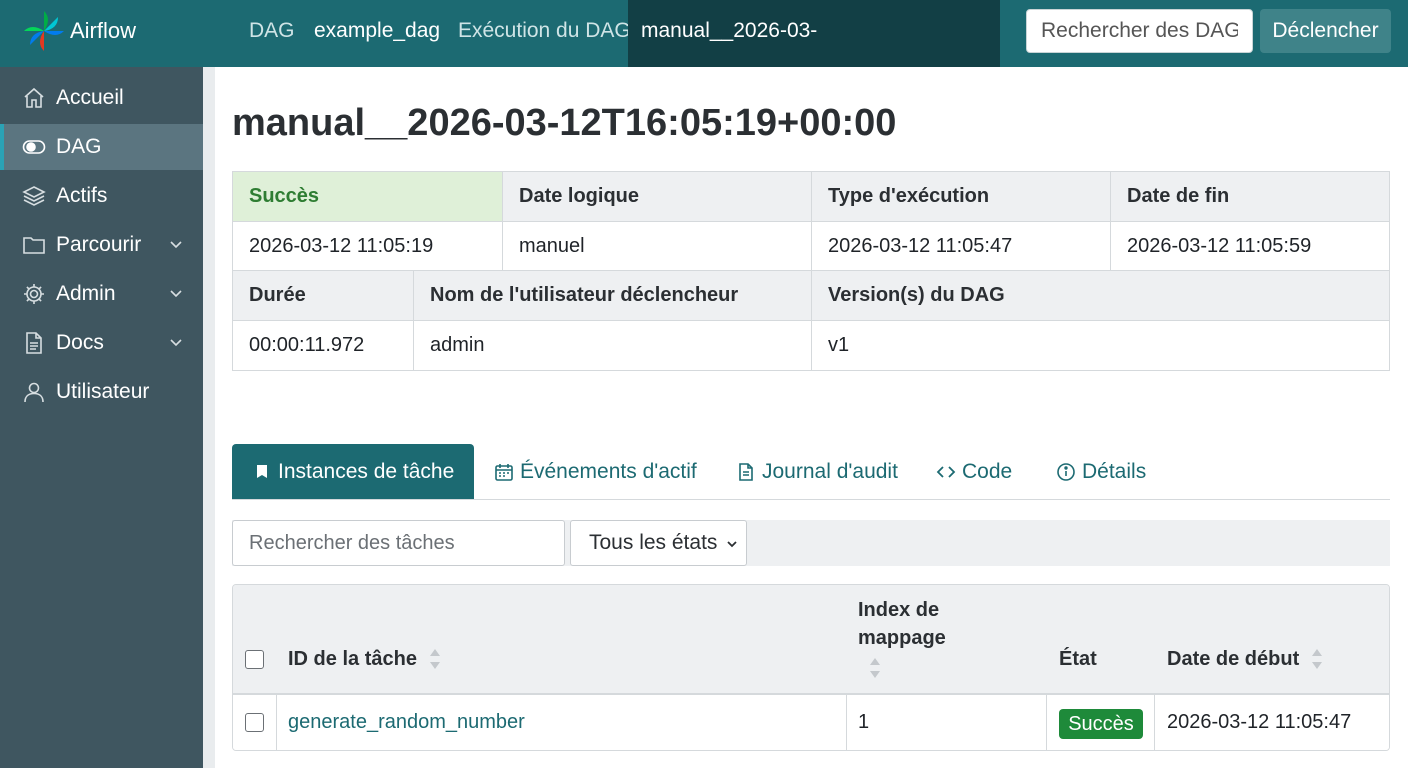 The width and height of the screenshot is (1408, 768). What do you see at coordinates (1066, 471) in the screenshot?
I see `info-icon` at bounding box center [1066, 471].